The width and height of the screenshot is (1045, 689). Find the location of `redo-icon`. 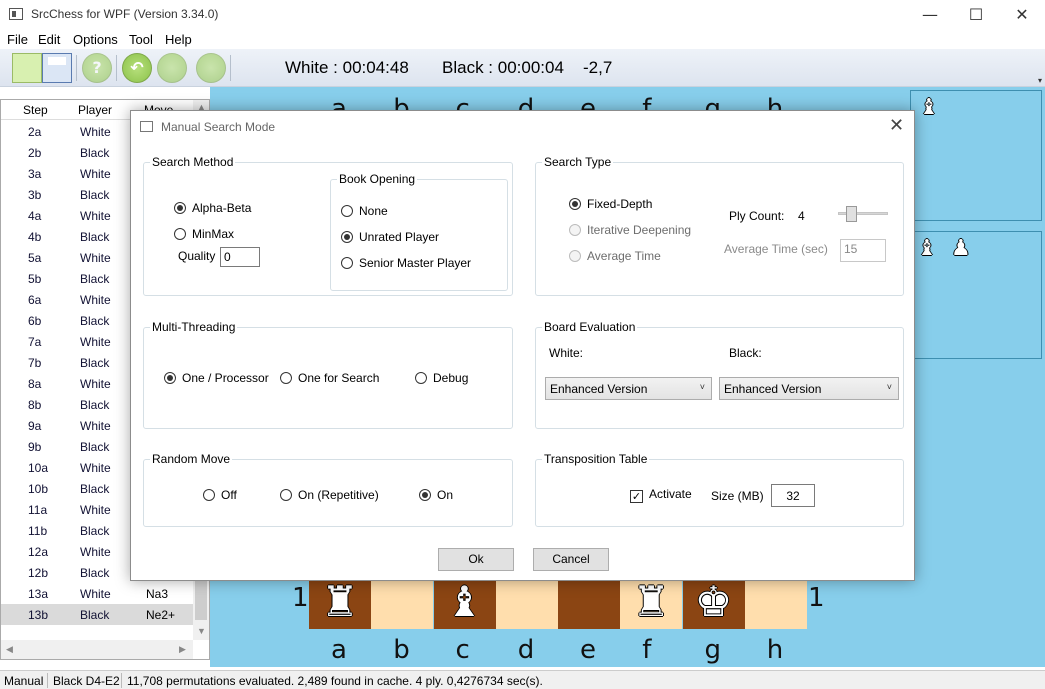

redo-icon is located at coordinates (172, 68).